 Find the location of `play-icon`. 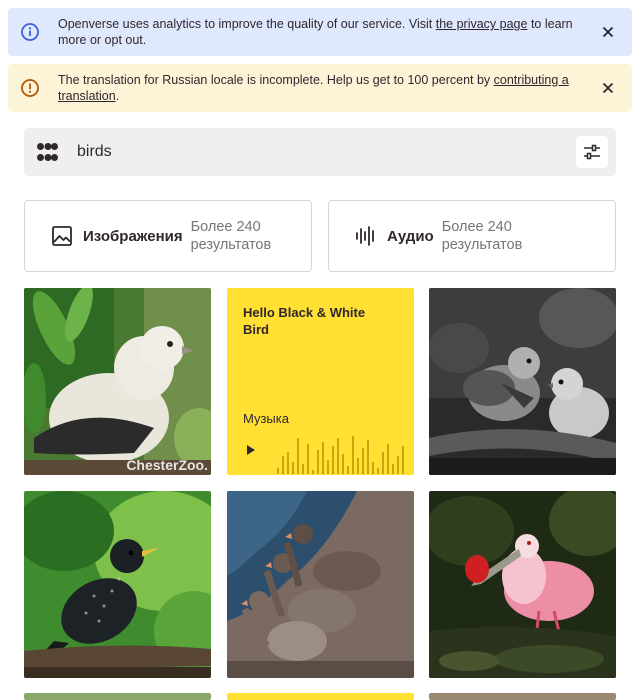

play-icon is located at coordinates (251, 450).